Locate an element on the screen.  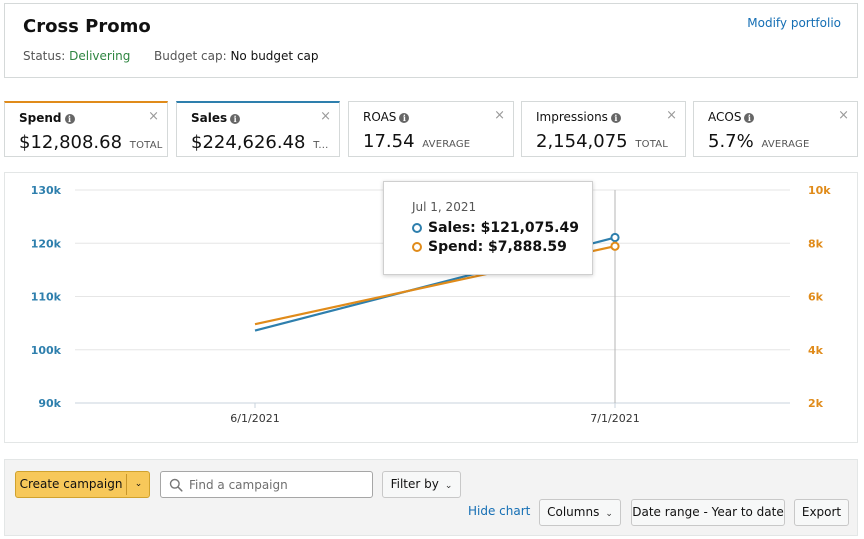
date-range-button: Date range - Year to date is located at coordinates (708, 512).